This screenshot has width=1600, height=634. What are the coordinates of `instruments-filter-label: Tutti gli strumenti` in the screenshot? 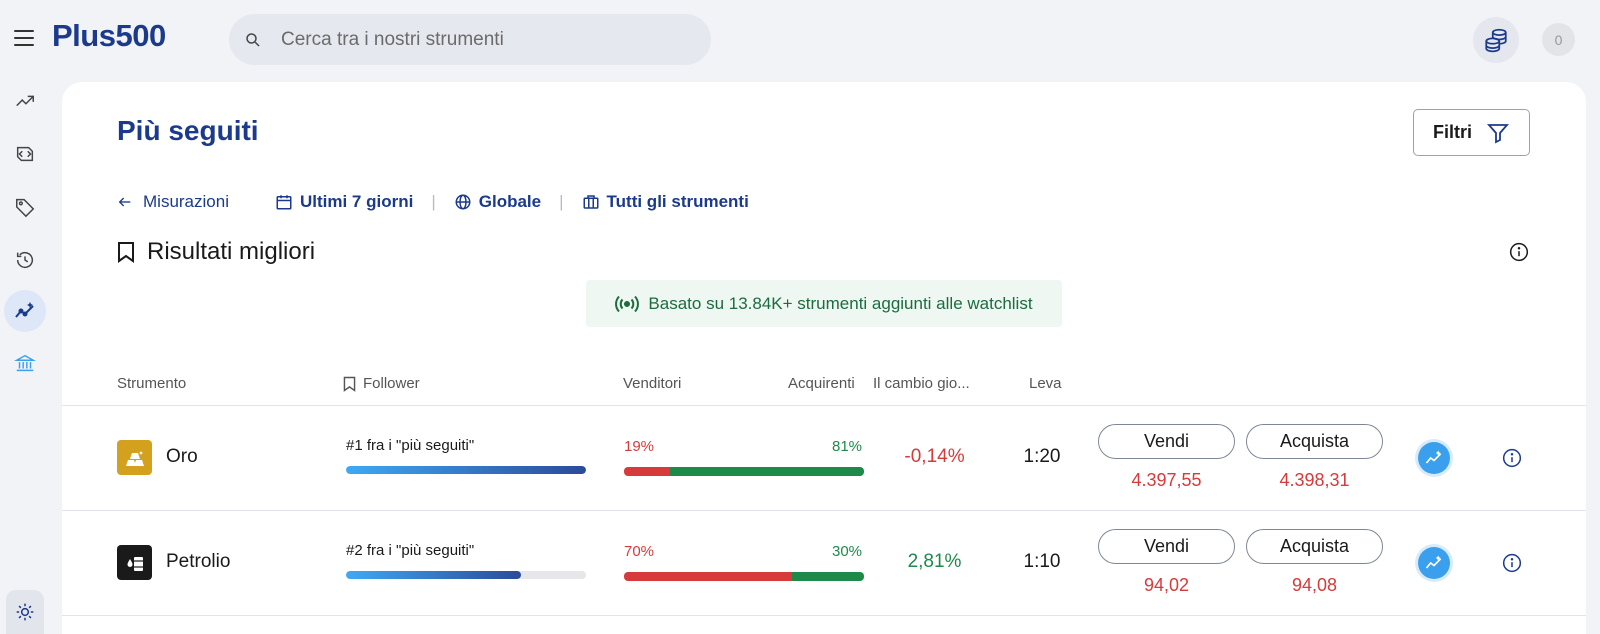 It's located at (677, 201).